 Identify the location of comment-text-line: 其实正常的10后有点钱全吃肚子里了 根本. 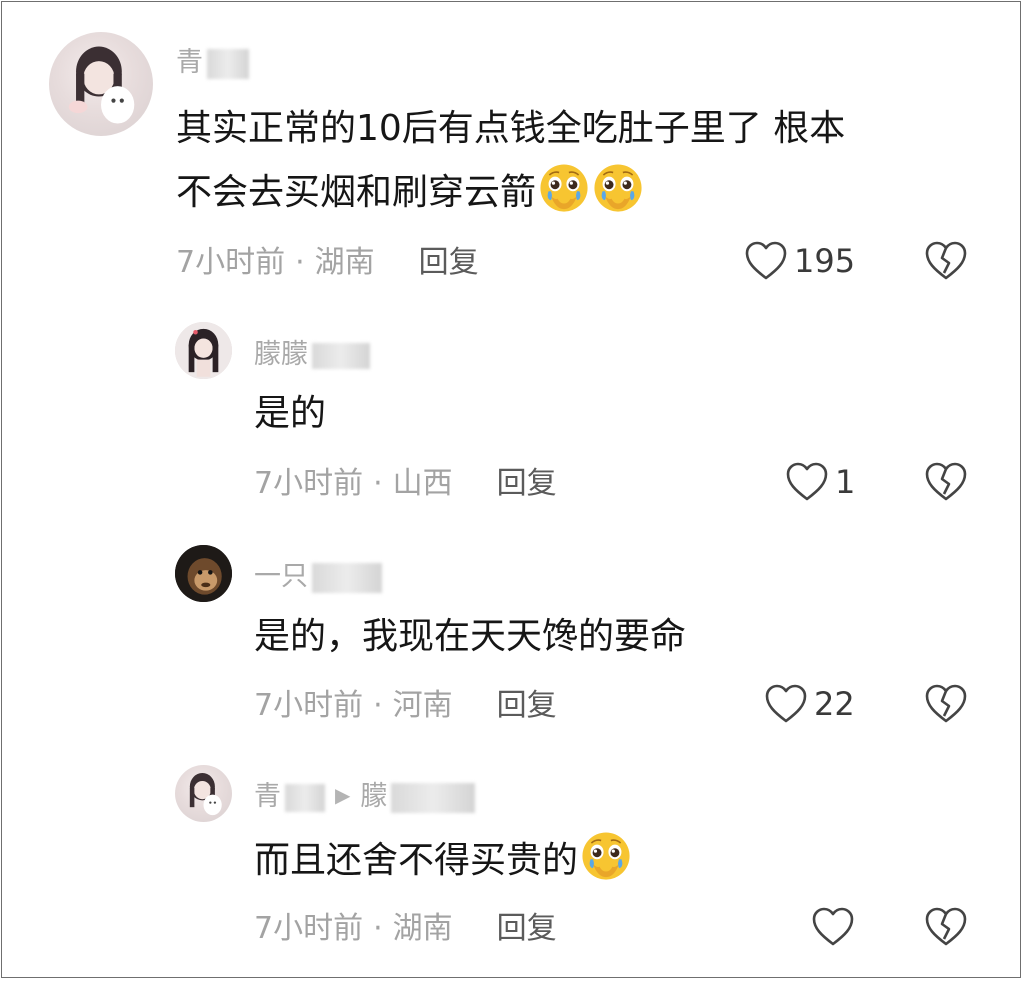
(511, 128).